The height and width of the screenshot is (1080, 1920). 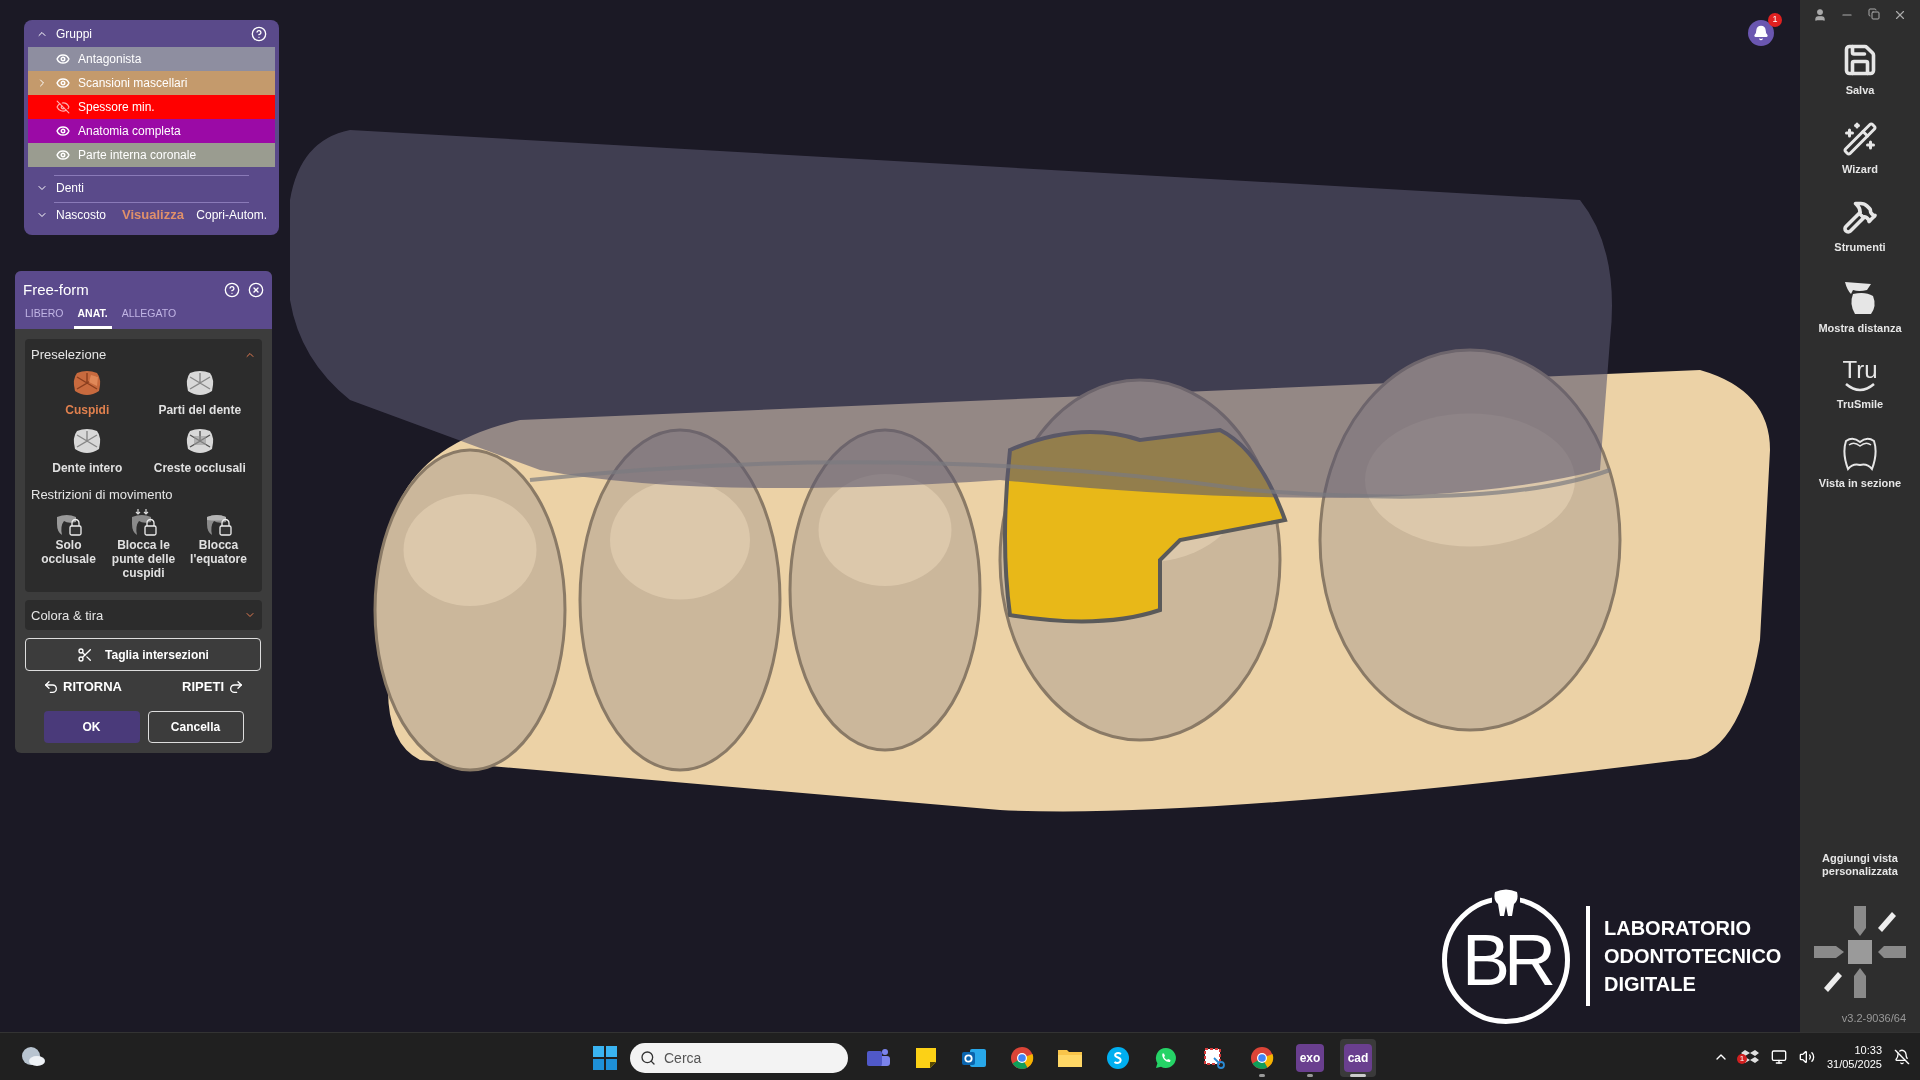 I want to click on close-icon, so click(x=256, y=290).